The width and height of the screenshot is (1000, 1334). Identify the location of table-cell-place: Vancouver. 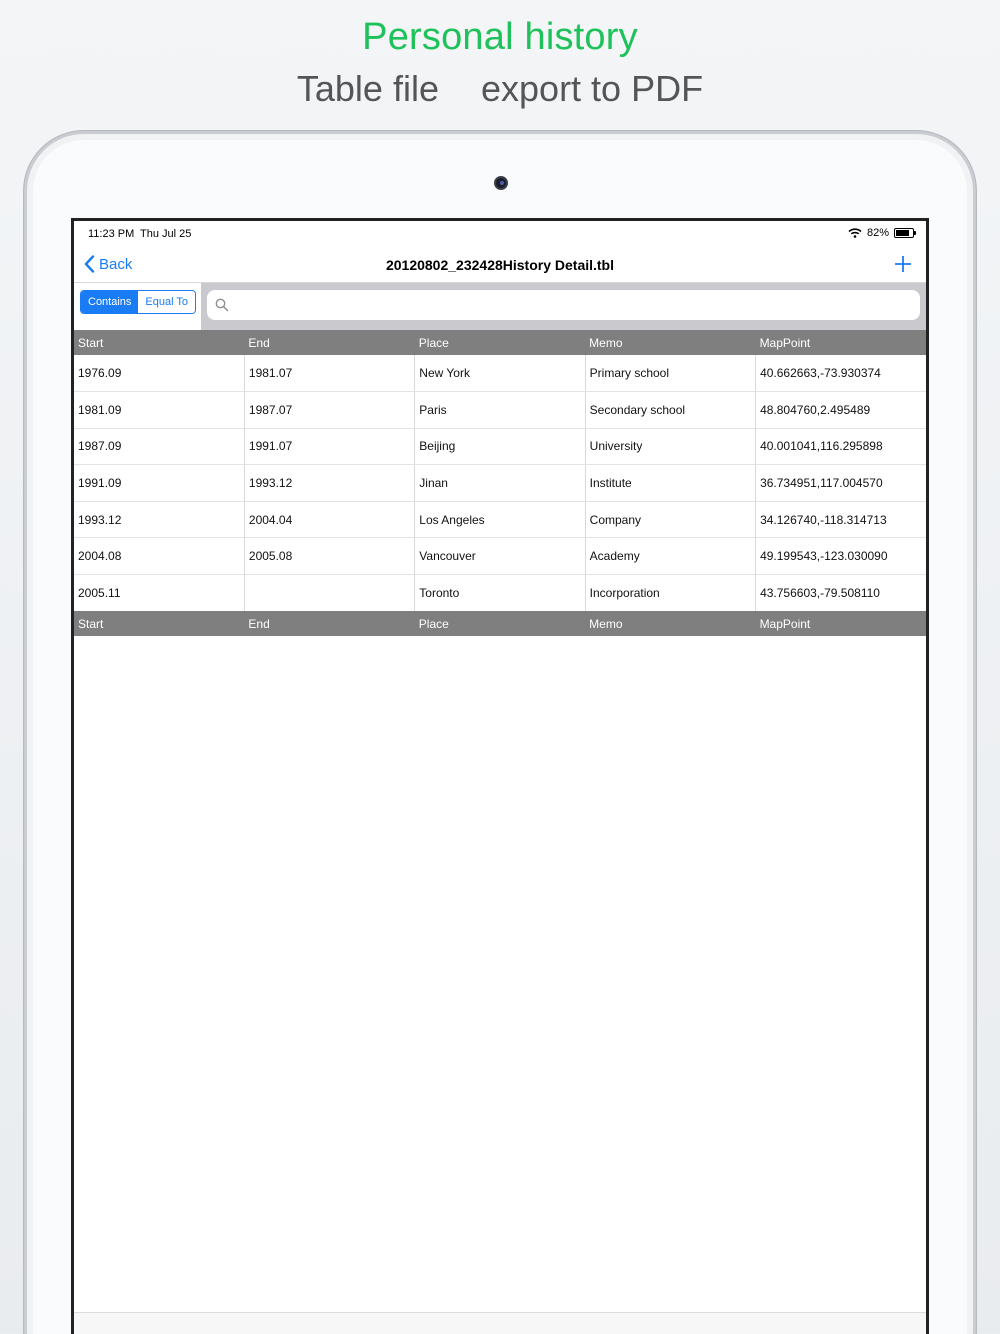
(500, 556).